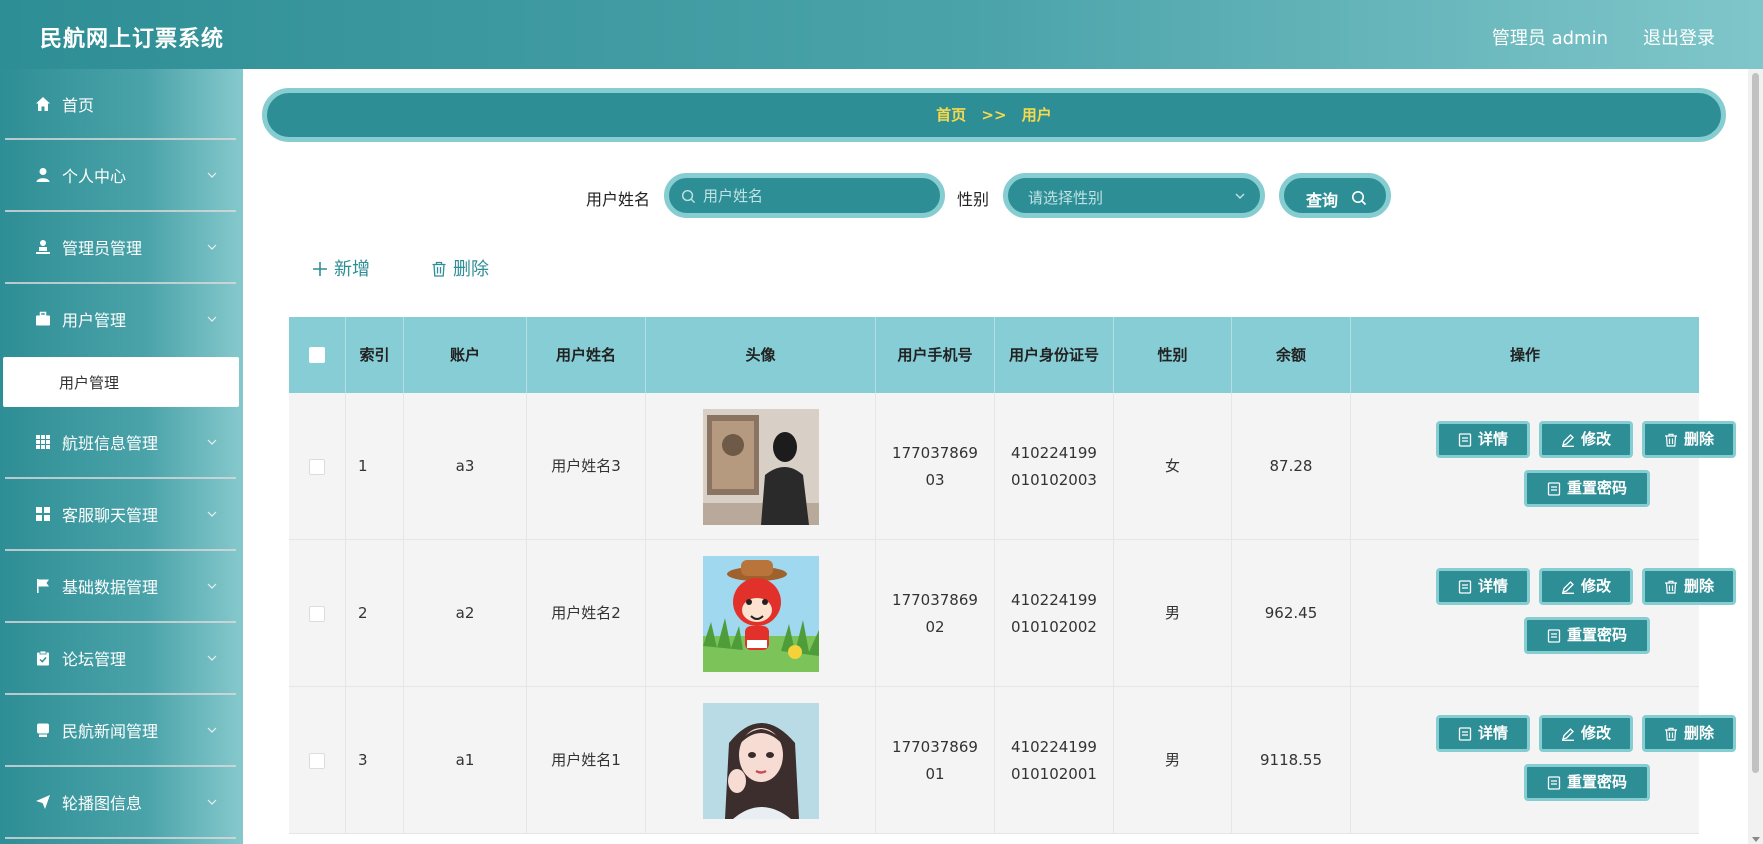  What do you see at coordinates (935, 760) in the screenshot?
I see `cell-phone: 17703786901` at bounding box center [935, 760].